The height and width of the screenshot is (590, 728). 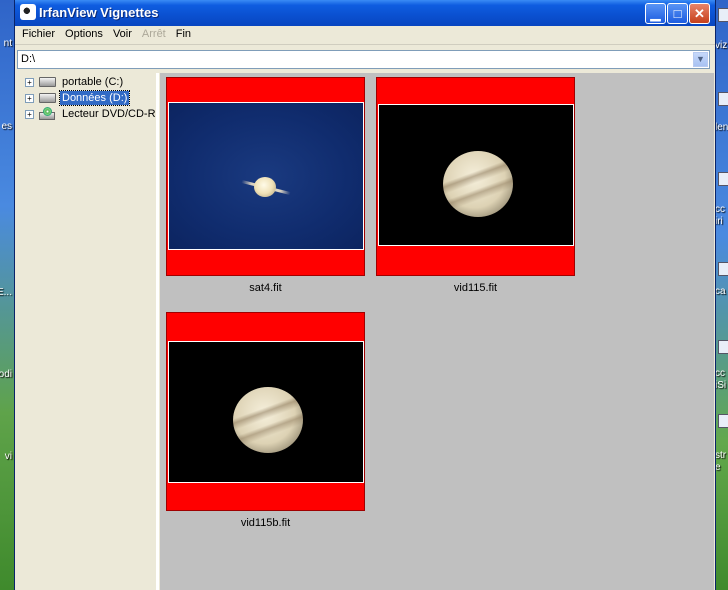 I want to click on tree-item-portable-c: + portable (C:), so click(x=88, y=82).